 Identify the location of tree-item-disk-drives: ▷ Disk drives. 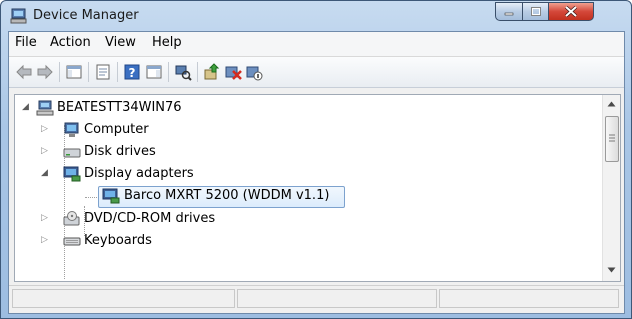
(117, 152).